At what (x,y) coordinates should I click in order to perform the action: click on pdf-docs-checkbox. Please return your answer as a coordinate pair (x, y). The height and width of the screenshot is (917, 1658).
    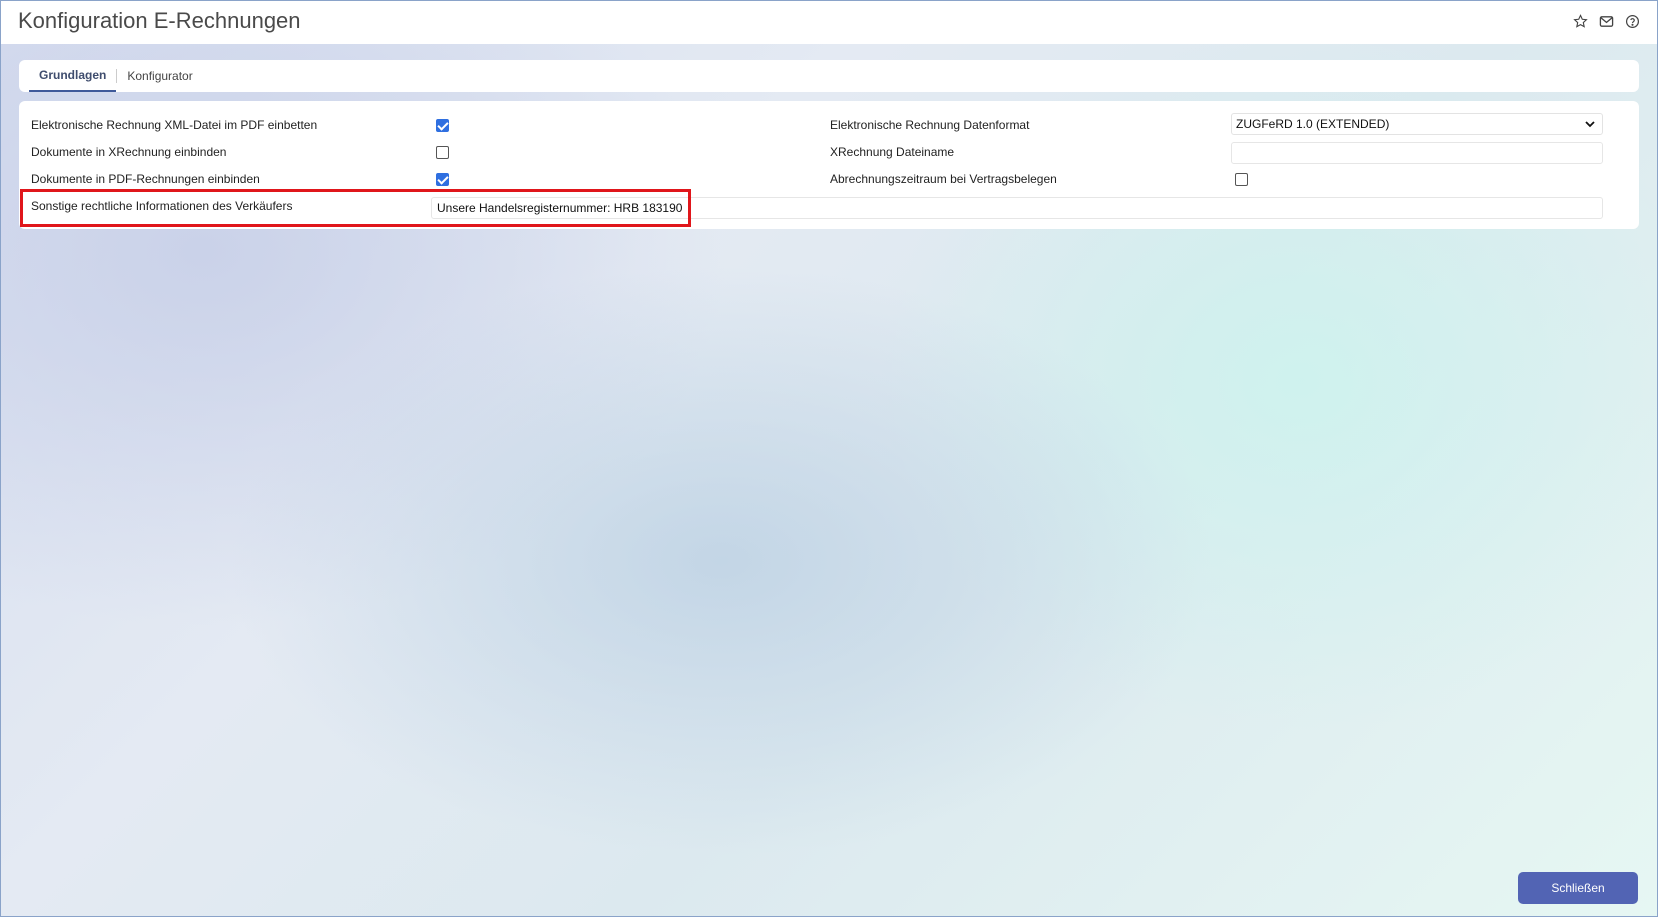
    Looking at the image, I should click on (442, 179).